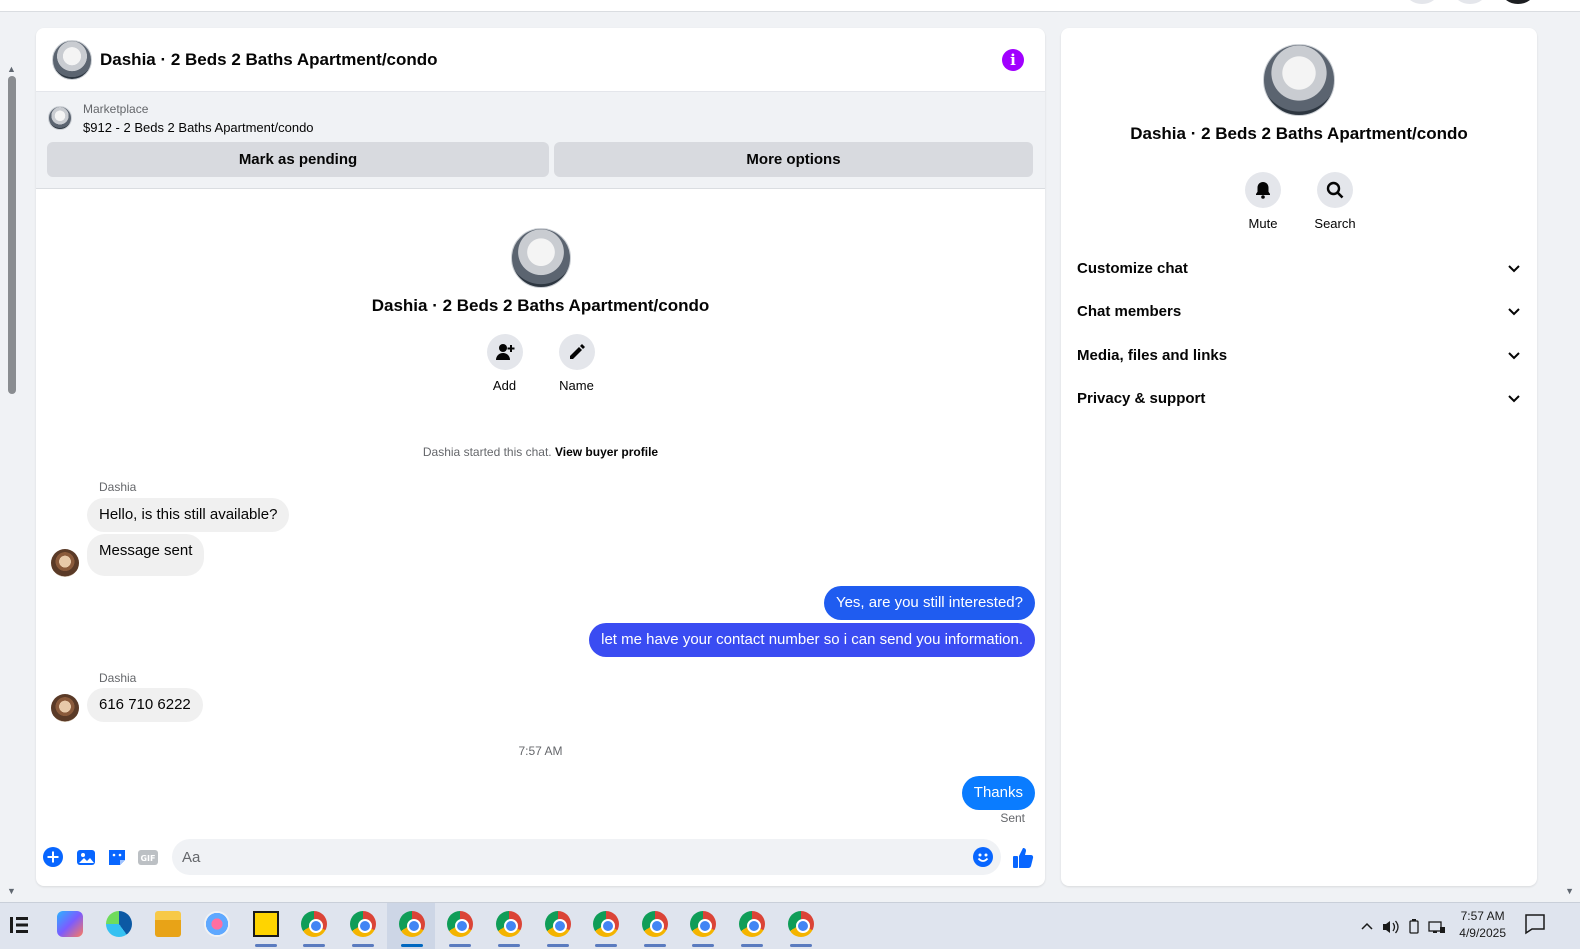 The image size is (1580, 949). I want to click on message-bubble-outgoing: Thanks, so click(998, 793).